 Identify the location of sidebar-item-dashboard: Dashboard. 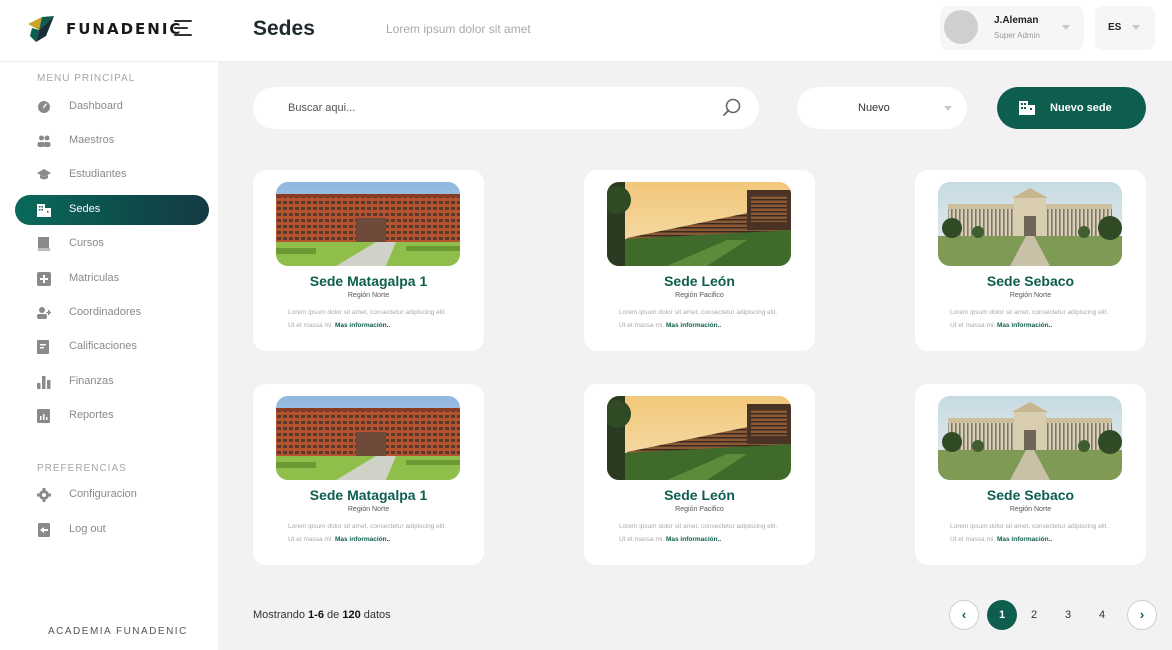
(112, 107).